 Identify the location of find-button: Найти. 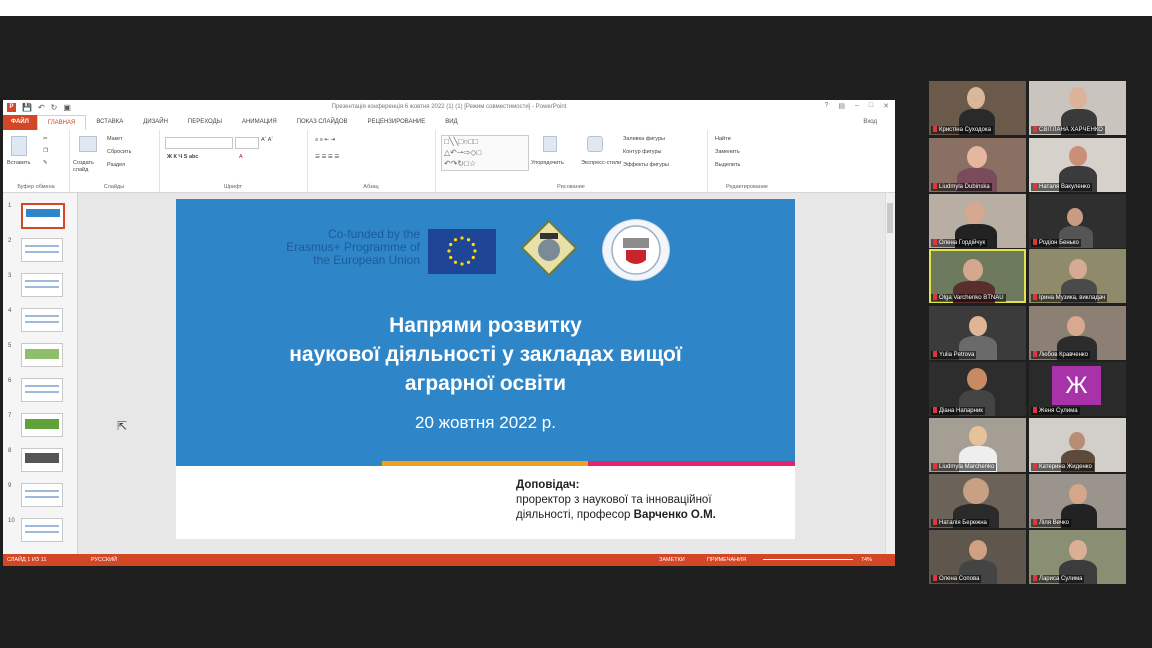
(723, 139).